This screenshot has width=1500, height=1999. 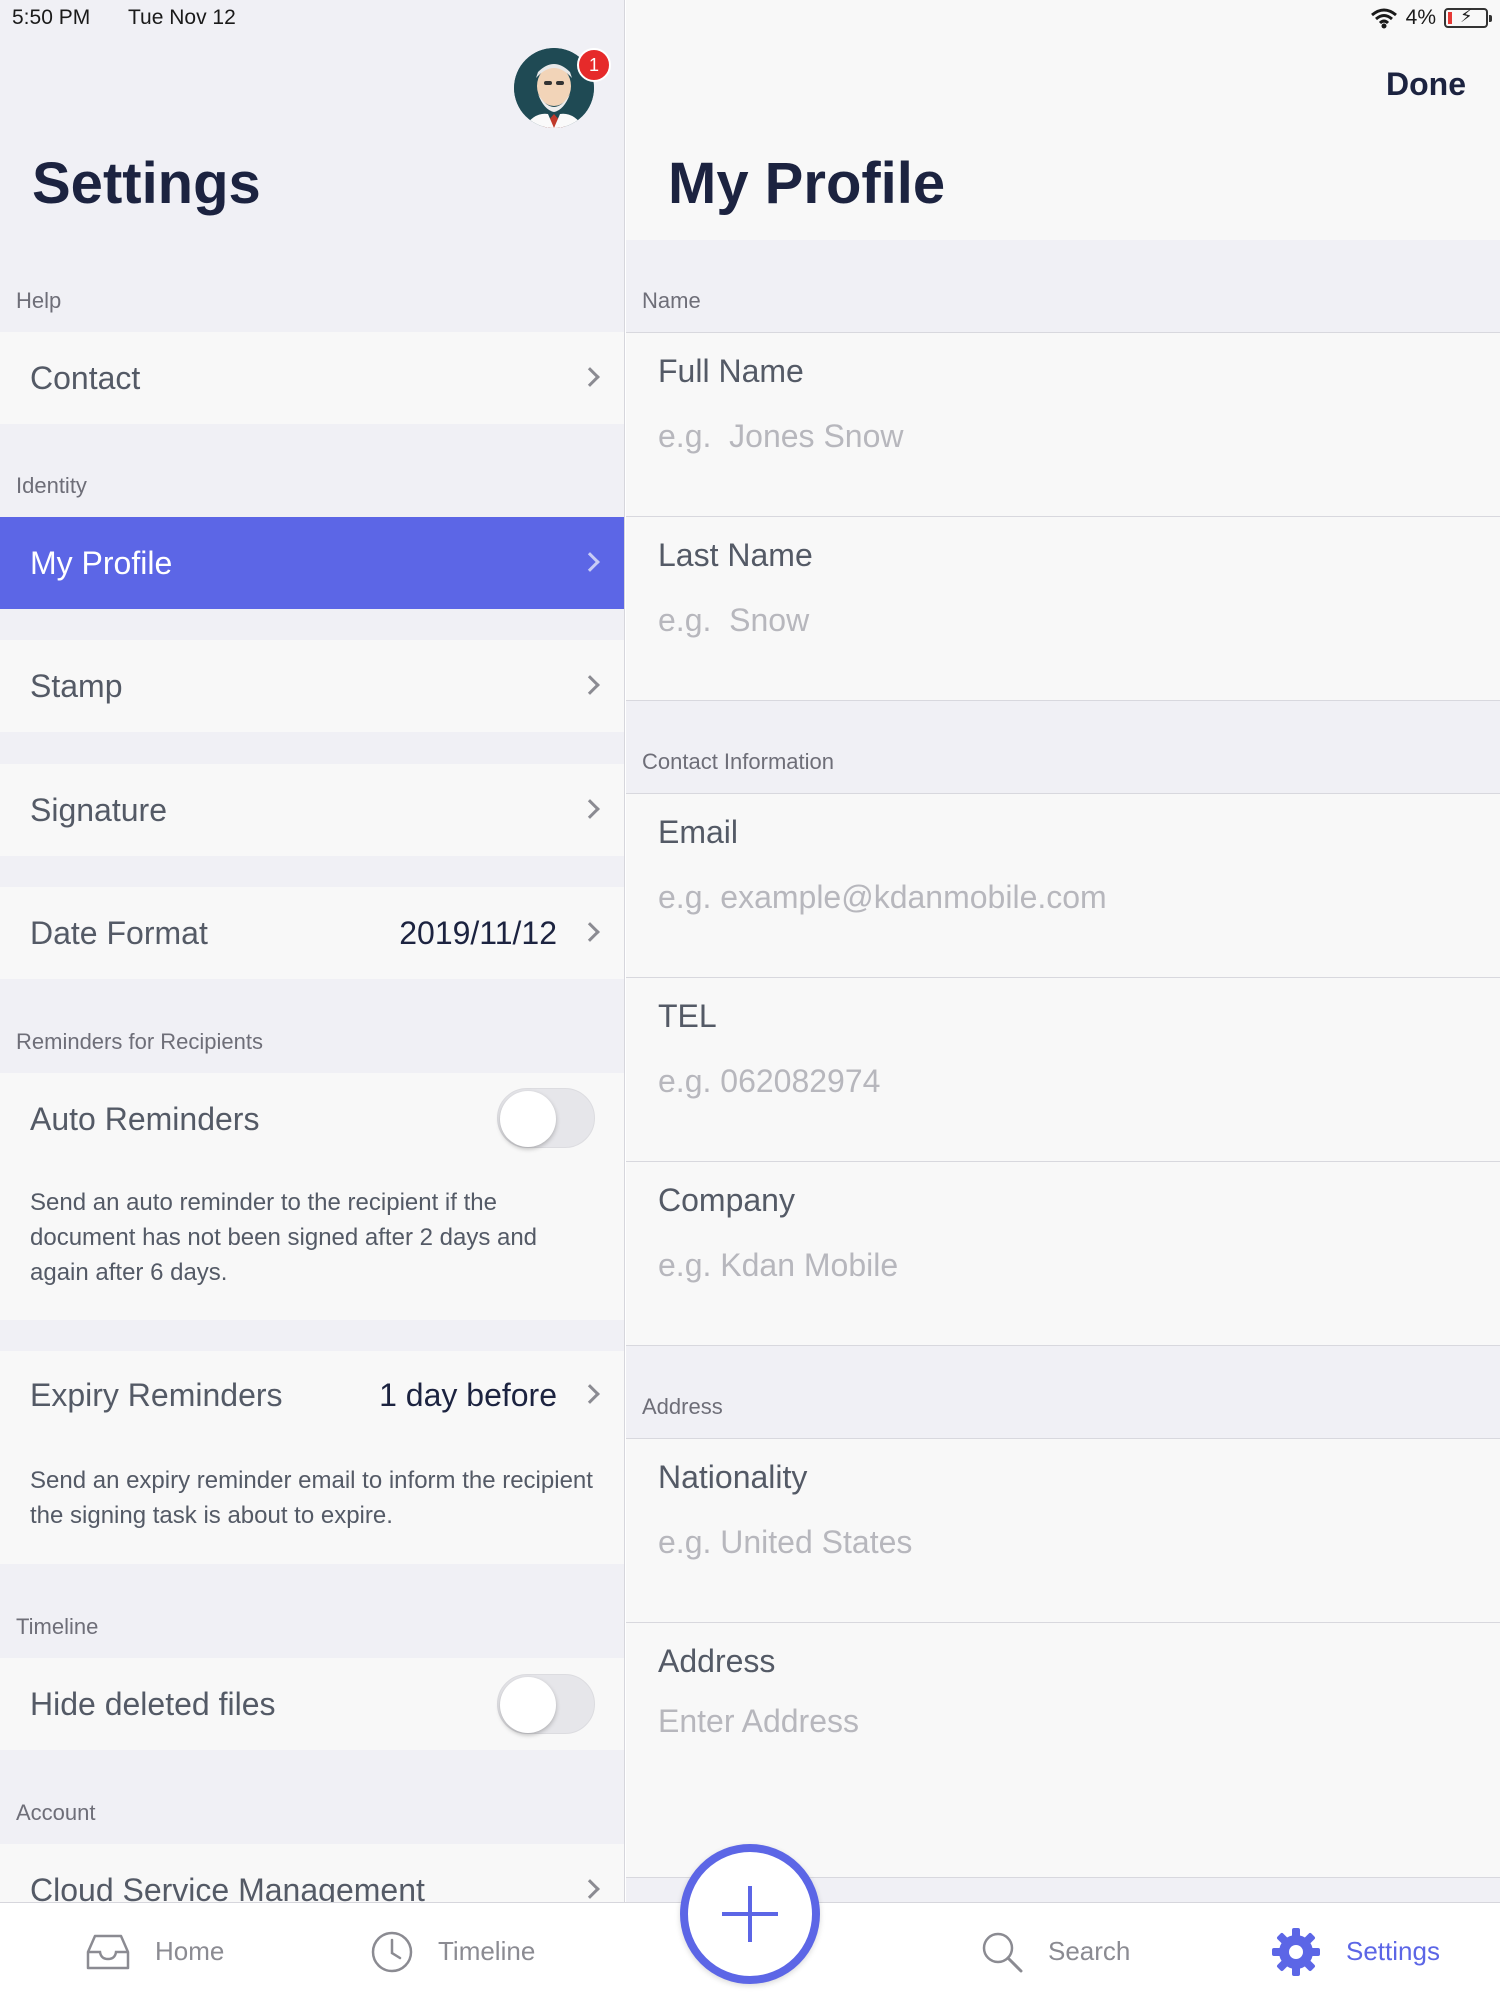 I want to click on stamp-row: Stamp, so click(x=312, y=686).